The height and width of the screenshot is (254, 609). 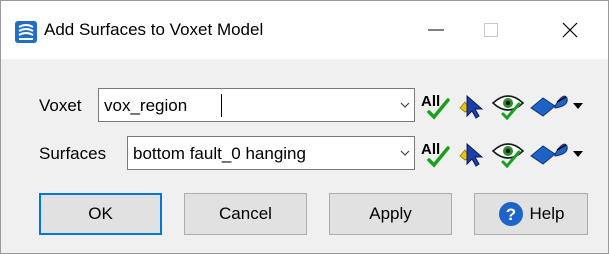 I want to click on voxet-visibility-button, so click(x=508, y=105).